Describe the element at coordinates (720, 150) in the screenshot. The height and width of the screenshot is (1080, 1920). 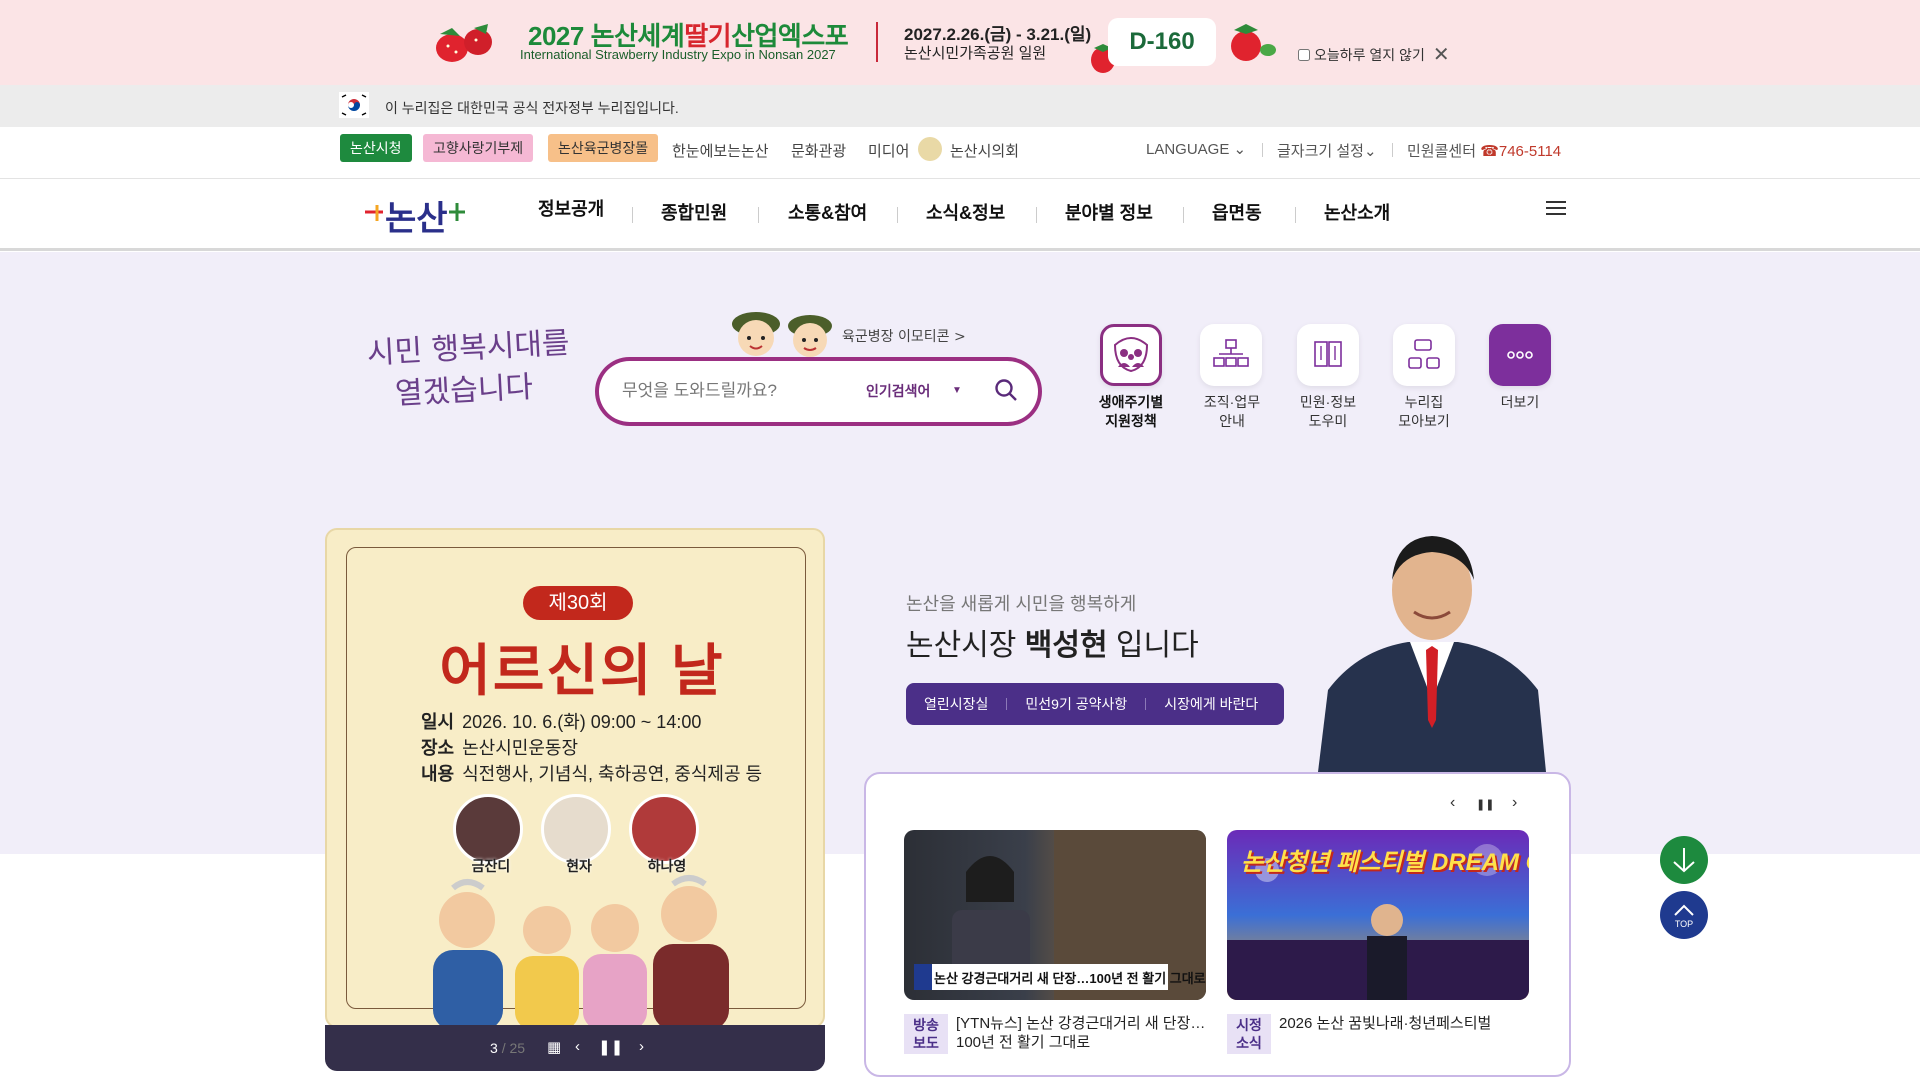
I see `link-nonsan-overview: 한눈에보는논산` at that location.